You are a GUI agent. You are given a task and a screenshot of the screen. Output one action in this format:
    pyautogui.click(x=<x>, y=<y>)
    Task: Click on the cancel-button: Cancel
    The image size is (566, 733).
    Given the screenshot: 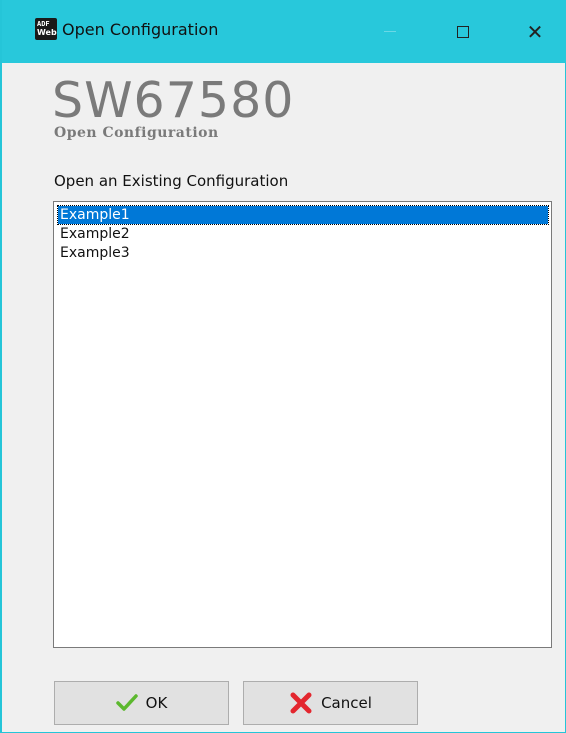 What is the action you would take?
    pyautogui.click(x=330, y=703)
    